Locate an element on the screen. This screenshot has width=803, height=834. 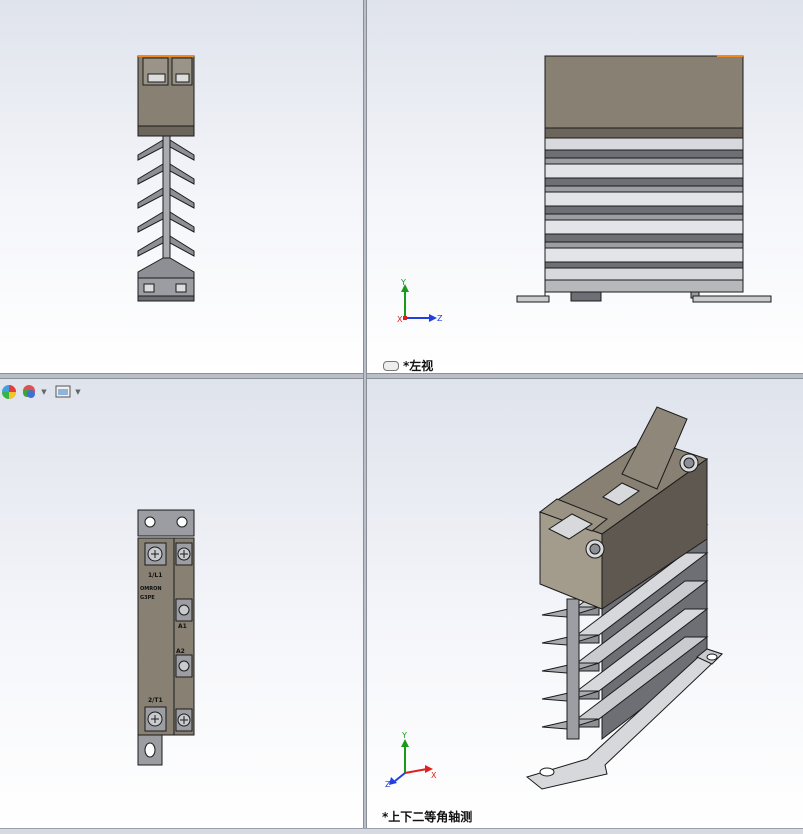
view-label-left: *左视 is located at coordinates (418, 366).